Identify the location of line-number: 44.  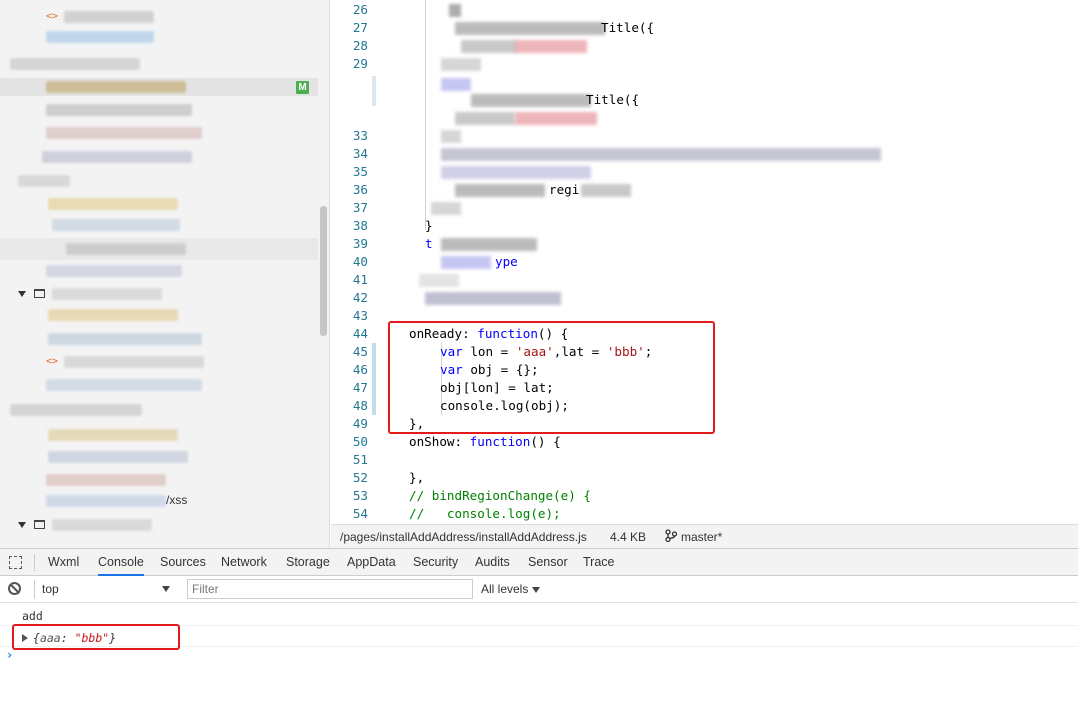
(360, 333).